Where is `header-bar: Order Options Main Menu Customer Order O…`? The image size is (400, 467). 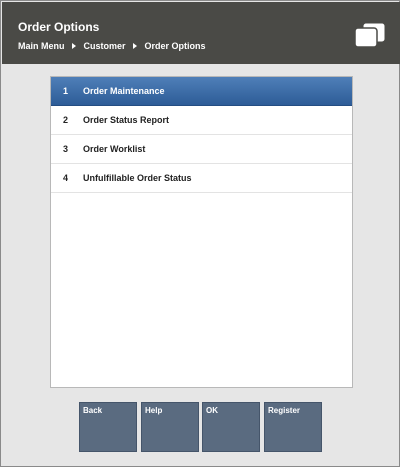
header-bar: Order Options Main Menu Customer Order O… is located at coordinates (201, 33).